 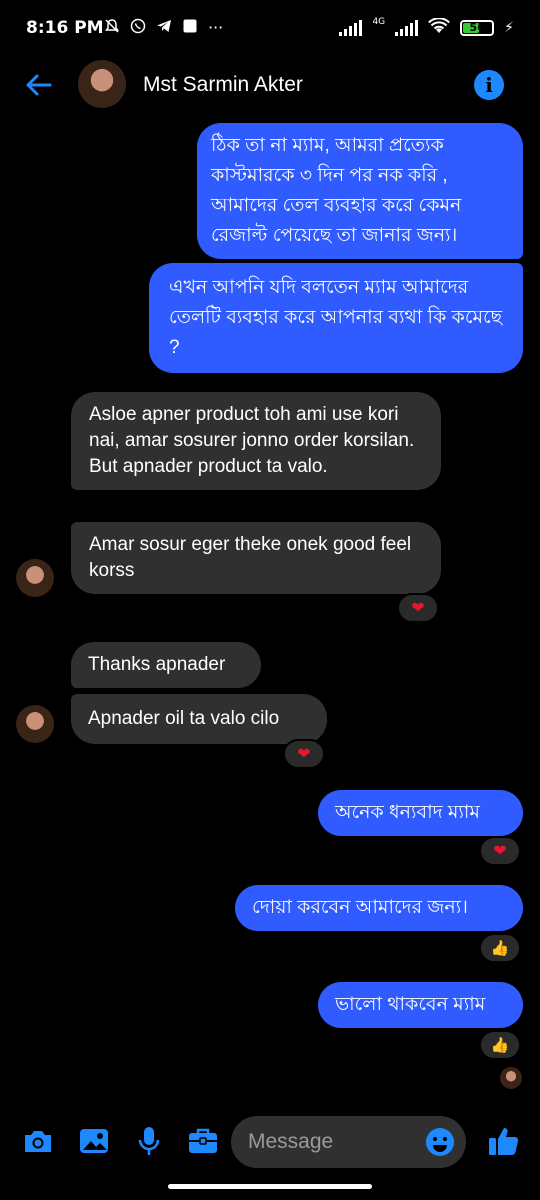 I want to click on camera-button, so click(x=38, y=1141).